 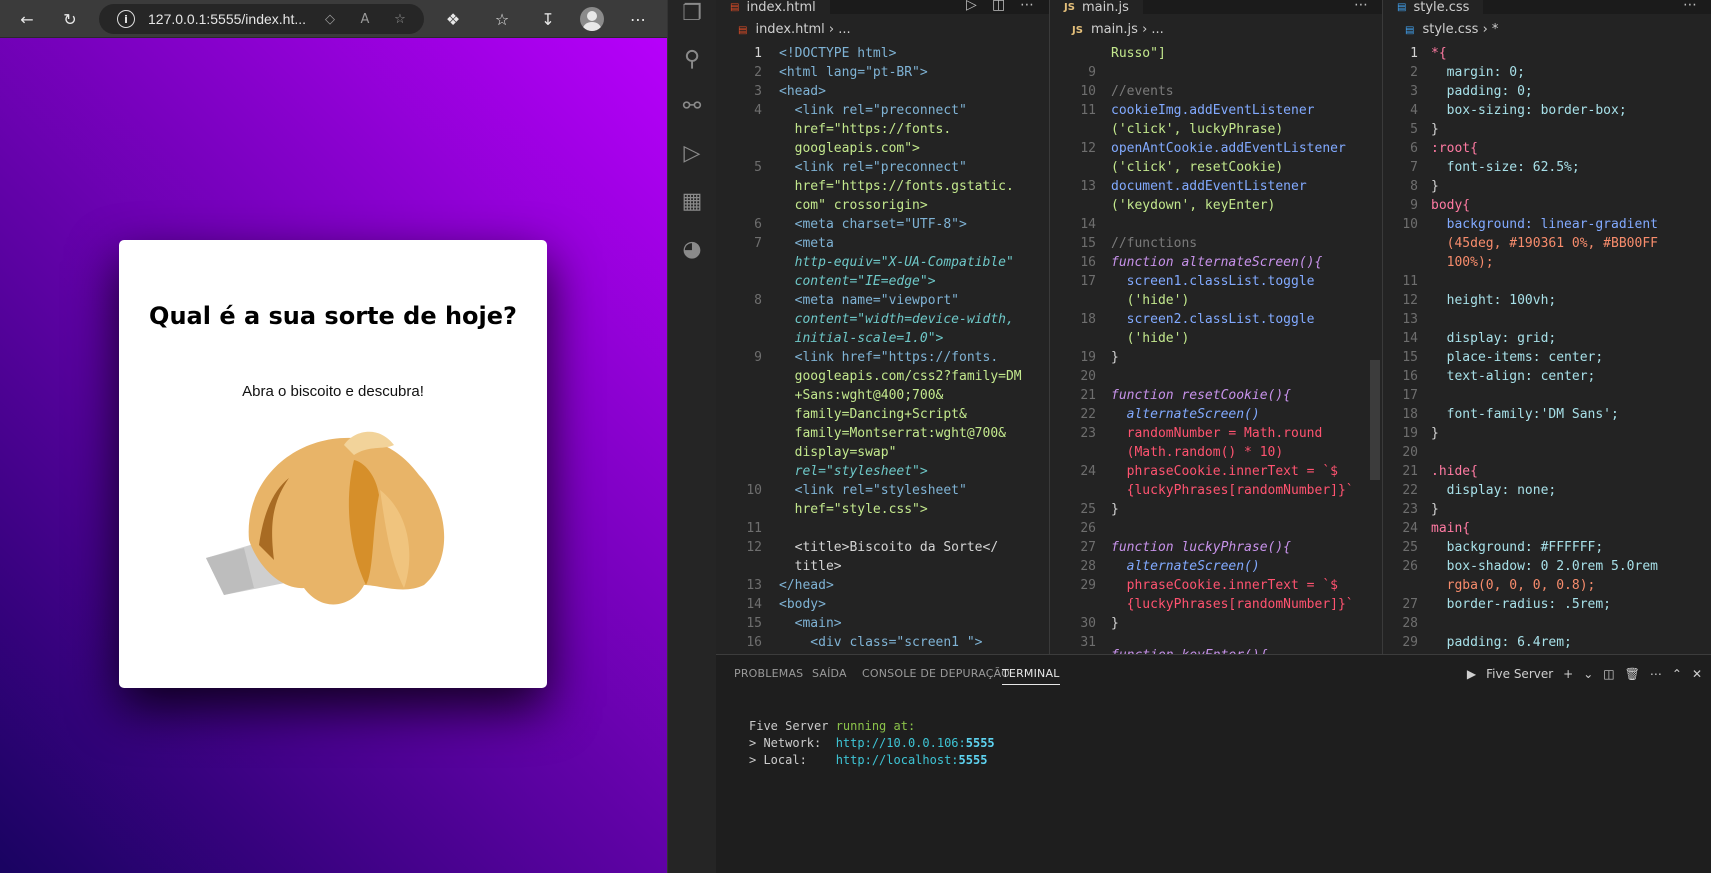 What do you see at coordinates (592, 19) in the screenshot?
I see `profile-avatar` at bounding box center [592, 19].